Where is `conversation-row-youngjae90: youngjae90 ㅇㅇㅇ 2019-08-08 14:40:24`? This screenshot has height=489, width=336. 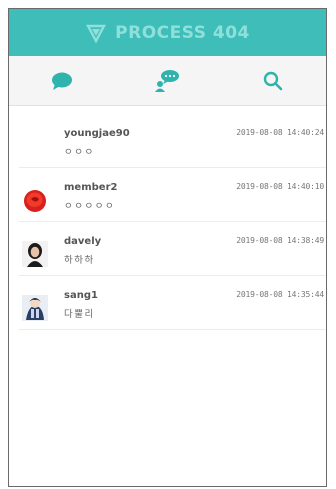
conversation-row-youngjae90: youngjae90 ㅇㅇㅇ 2019-08-08 14:40:24 is located at coordinates (172, 141).